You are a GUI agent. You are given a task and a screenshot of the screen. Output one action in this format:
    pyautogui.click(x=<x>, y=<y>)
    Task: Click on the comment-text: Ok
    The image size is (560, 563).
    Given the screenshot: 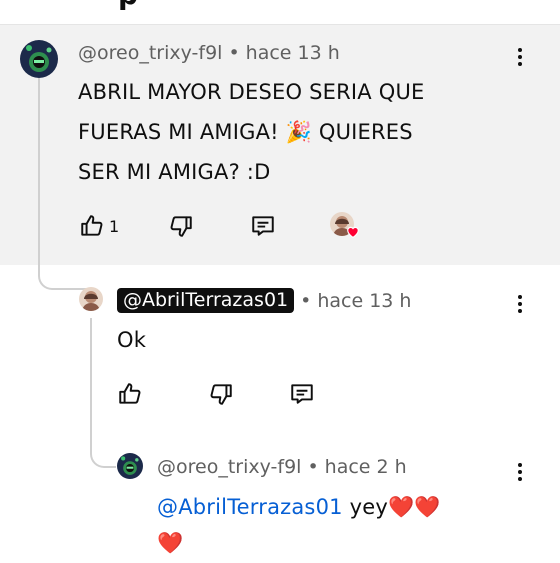 What is the action you would take?
    pyautogui.click(x=132, y=340)
    